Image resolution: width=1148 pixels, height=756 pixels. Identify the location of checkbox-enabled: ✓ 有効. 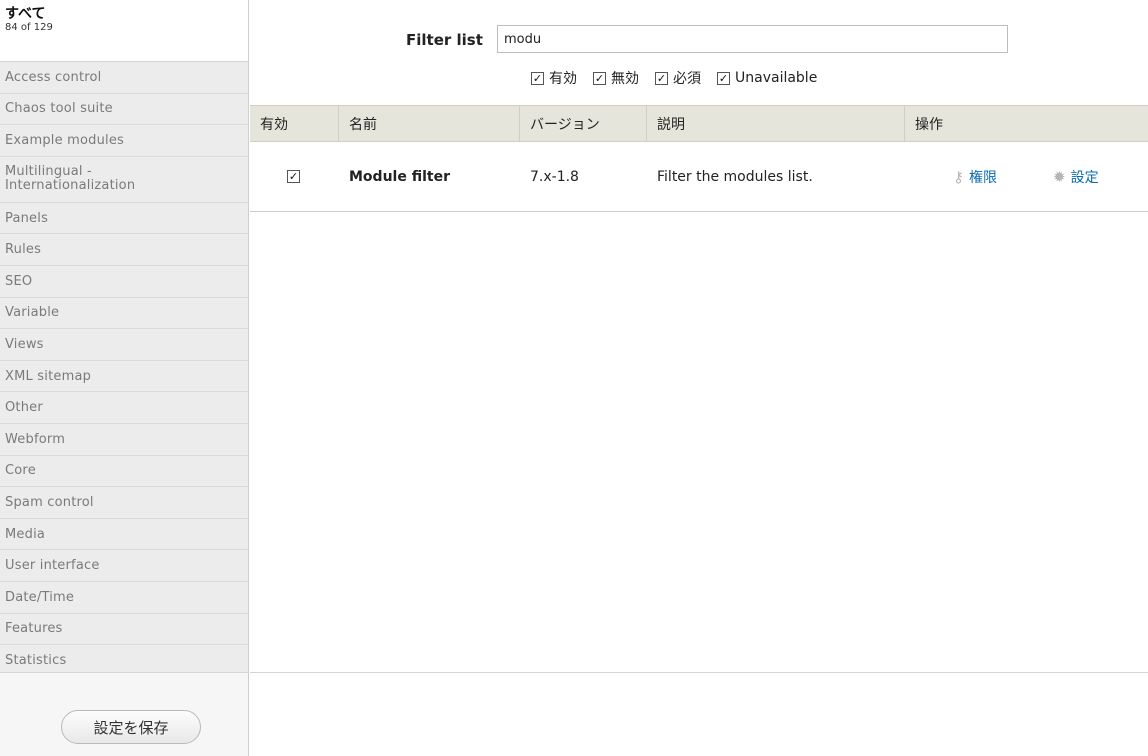
(554, 78).